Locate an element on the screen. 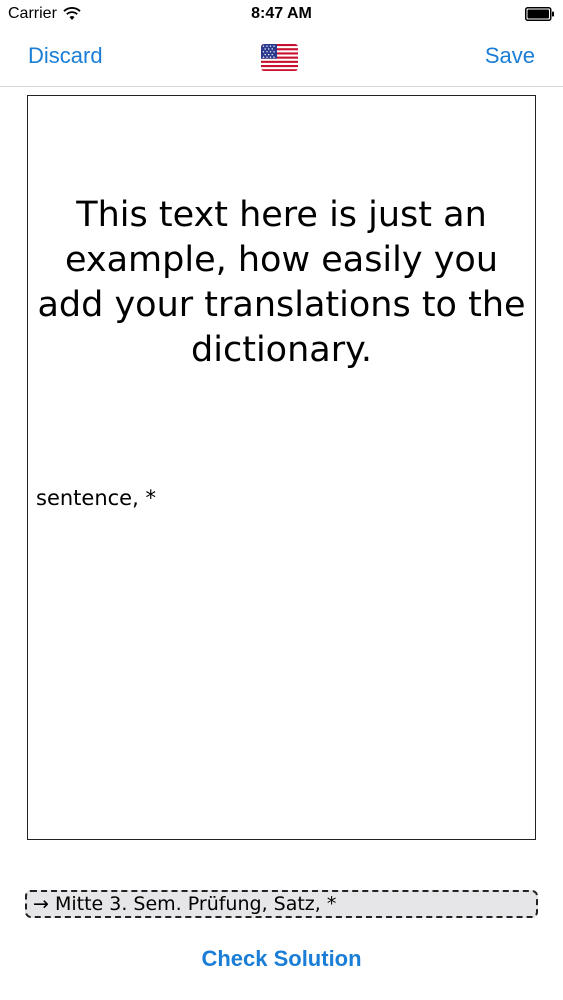 The height and width of the screenshot is (1000, 563). us-flag-icon is located at coordinates (279, 57).